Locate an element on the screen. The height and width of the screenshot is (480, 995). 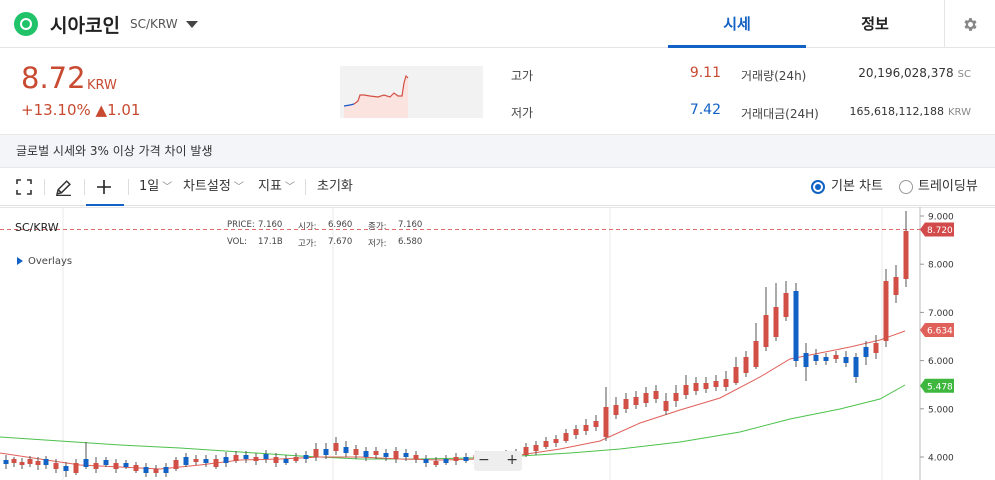
zoom-control: − + is located at coordinates (498, 461).